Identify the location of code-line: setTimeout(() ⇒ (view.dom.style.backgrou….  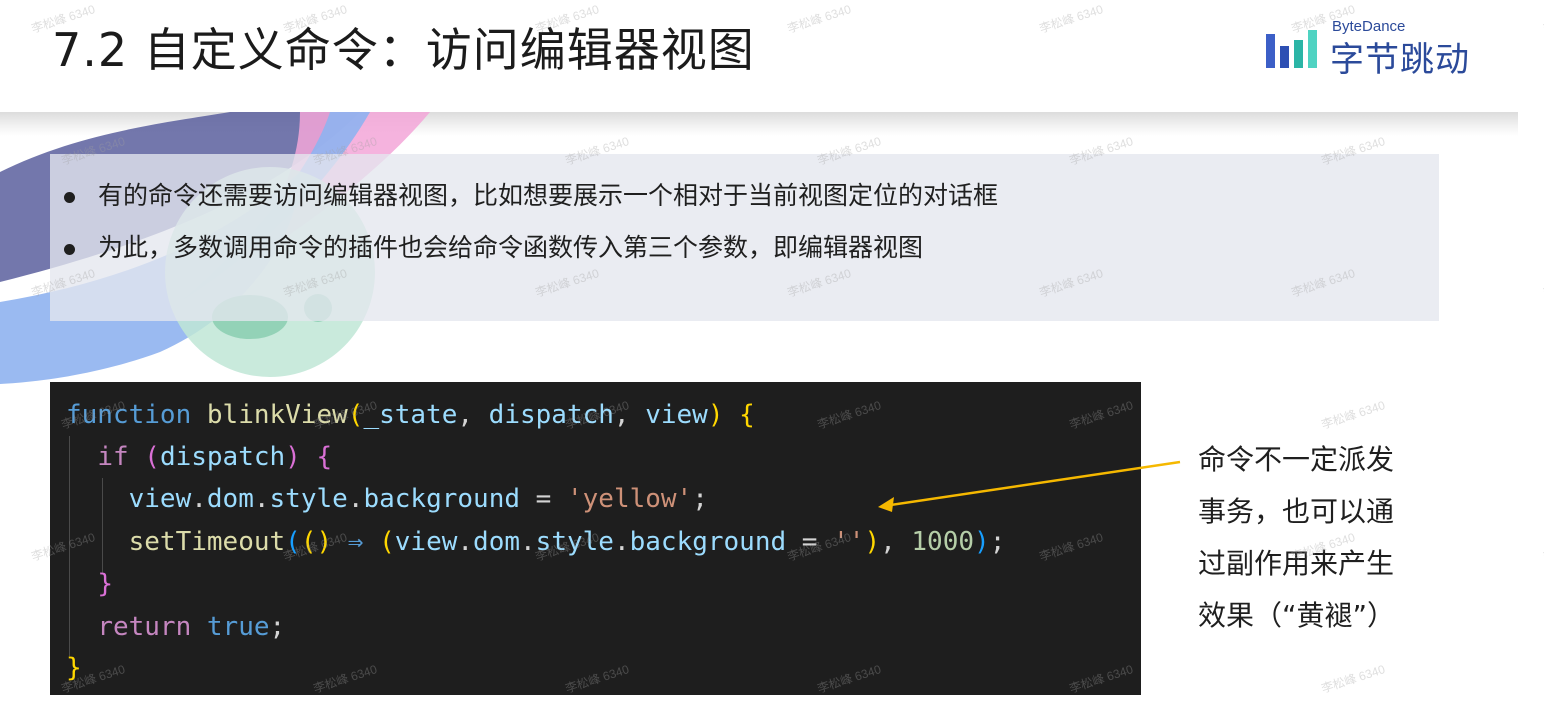
(536, 542).